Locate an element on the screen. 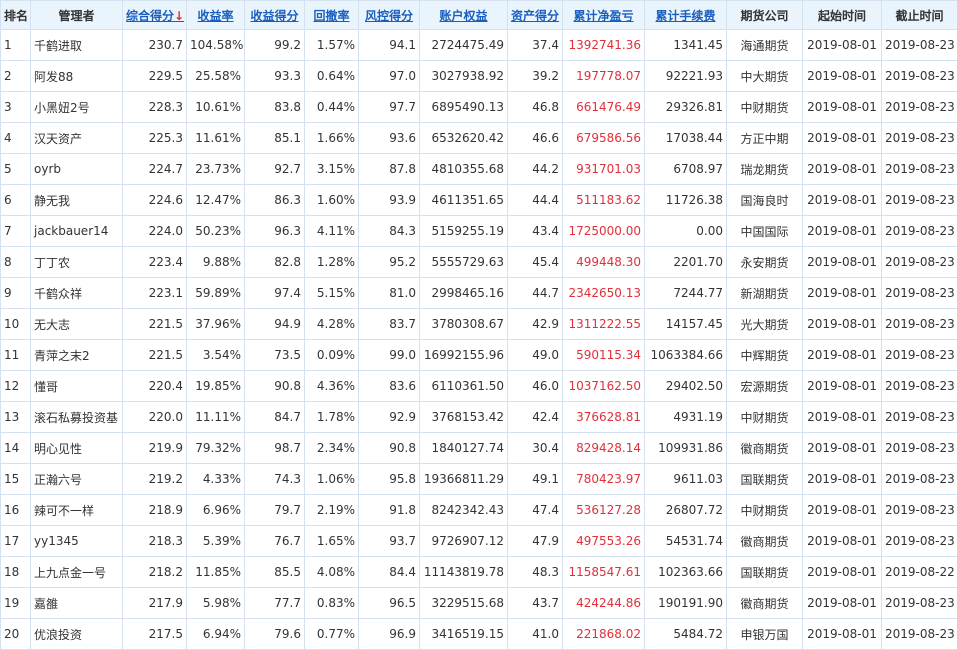 This screenshot has width=957, height=650. header-fees: 累计手续费 is located at coordinates (686, 15).